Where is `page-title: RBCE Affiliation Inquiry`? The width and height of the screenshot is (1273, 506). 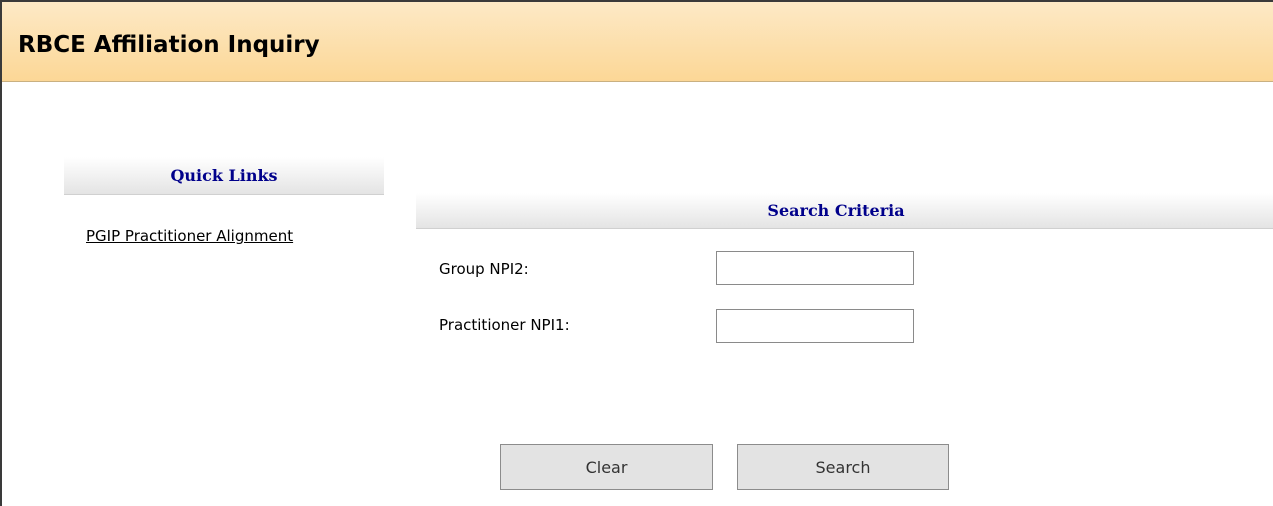
page-title: RBCE Affiliation Inquiry is located at coordinates (169, 45).